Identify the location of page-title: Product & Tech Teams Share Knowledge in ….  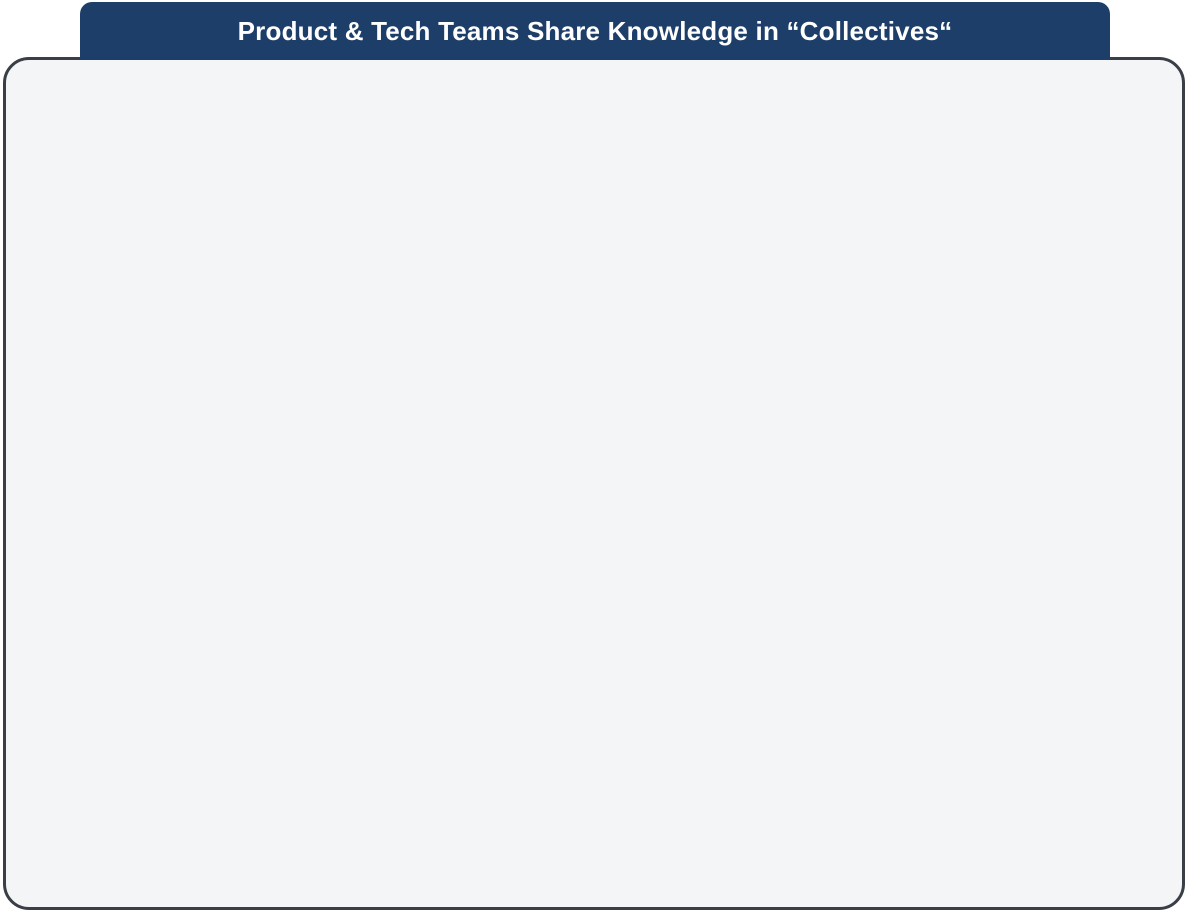
(595, 30).